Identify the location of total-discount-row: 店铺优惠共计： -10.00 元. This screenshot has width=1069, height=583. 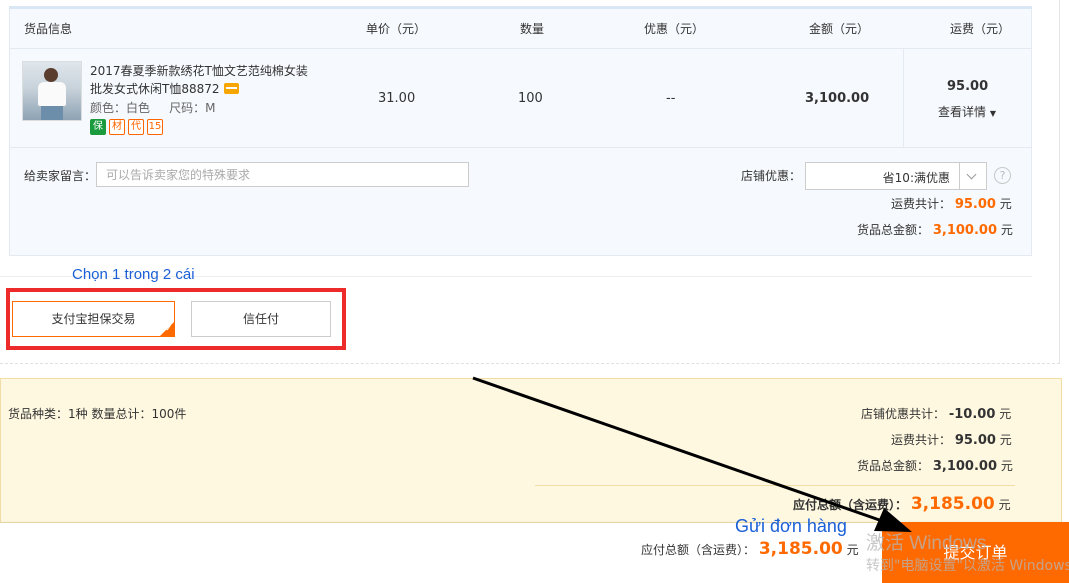
(936, 413).